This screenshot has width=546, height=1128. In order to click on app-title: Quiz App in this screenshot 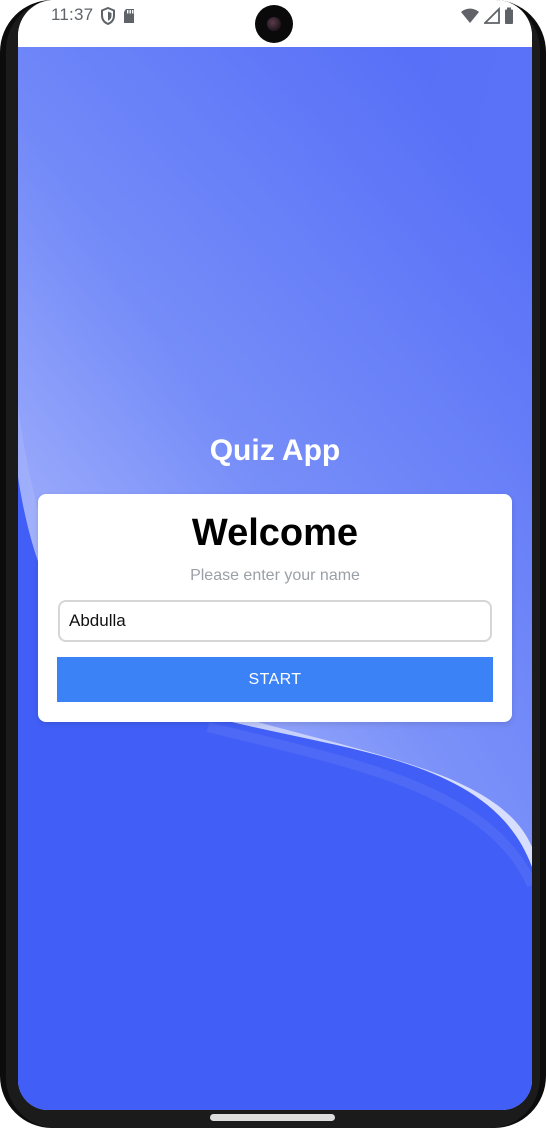, I will do `click(275, 450)`.